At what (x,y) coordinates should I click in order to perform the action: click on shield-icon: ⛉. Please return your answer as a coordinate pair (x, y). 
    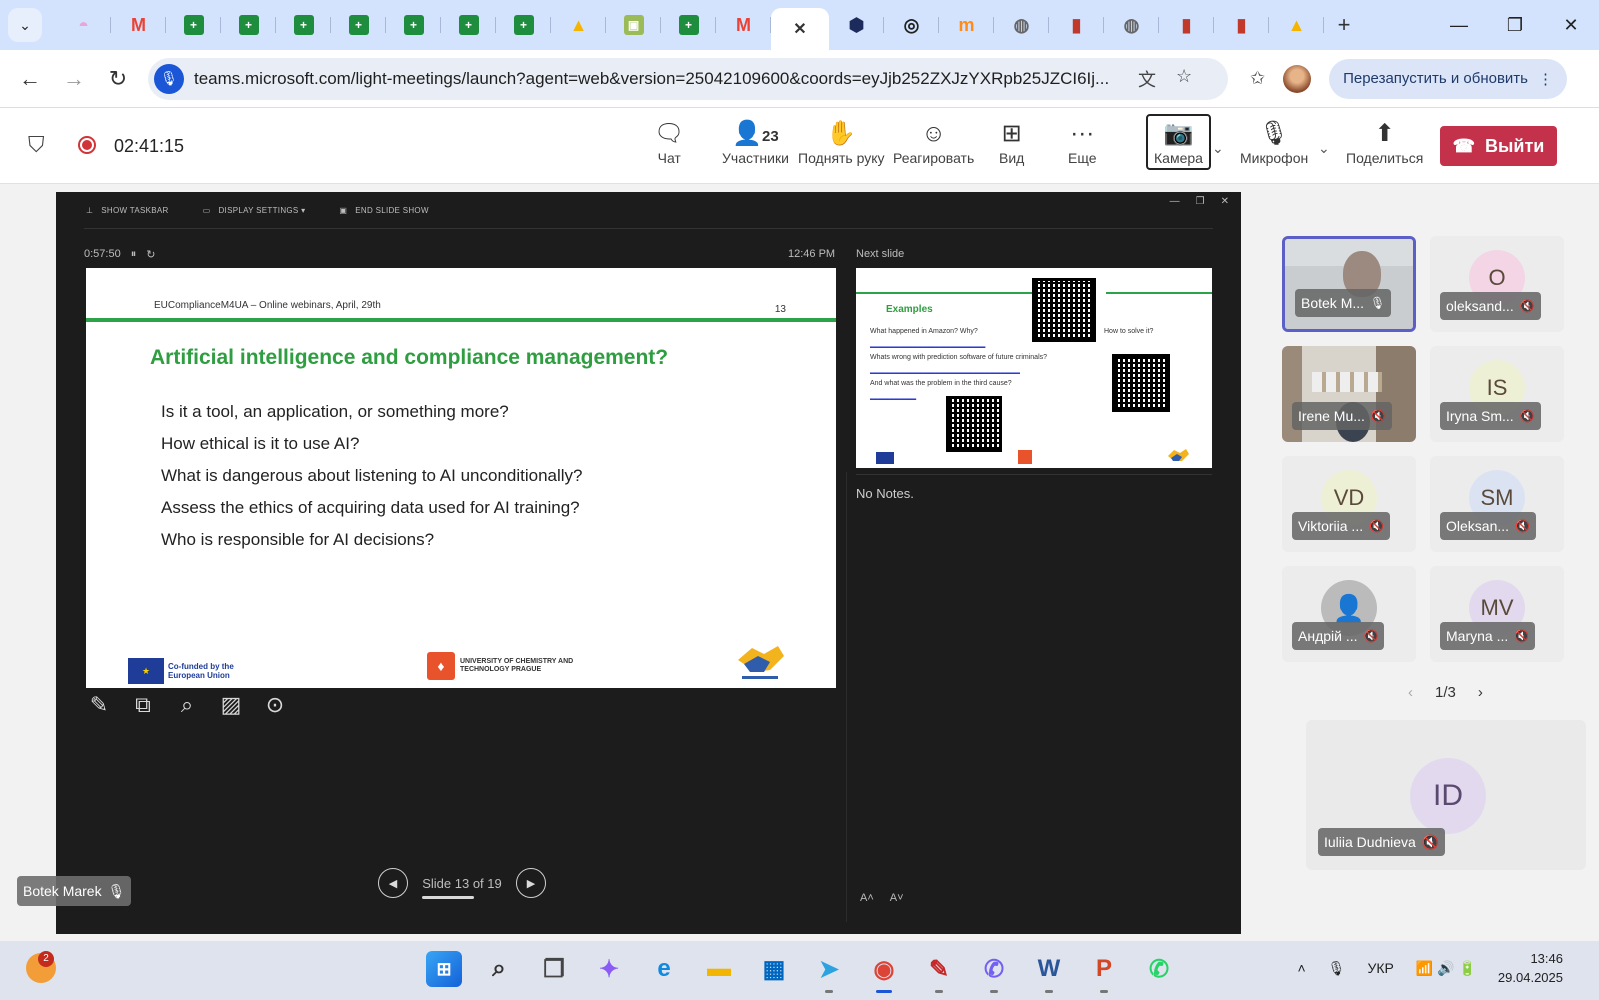
    Looking at the image, I should click on (36, 145).